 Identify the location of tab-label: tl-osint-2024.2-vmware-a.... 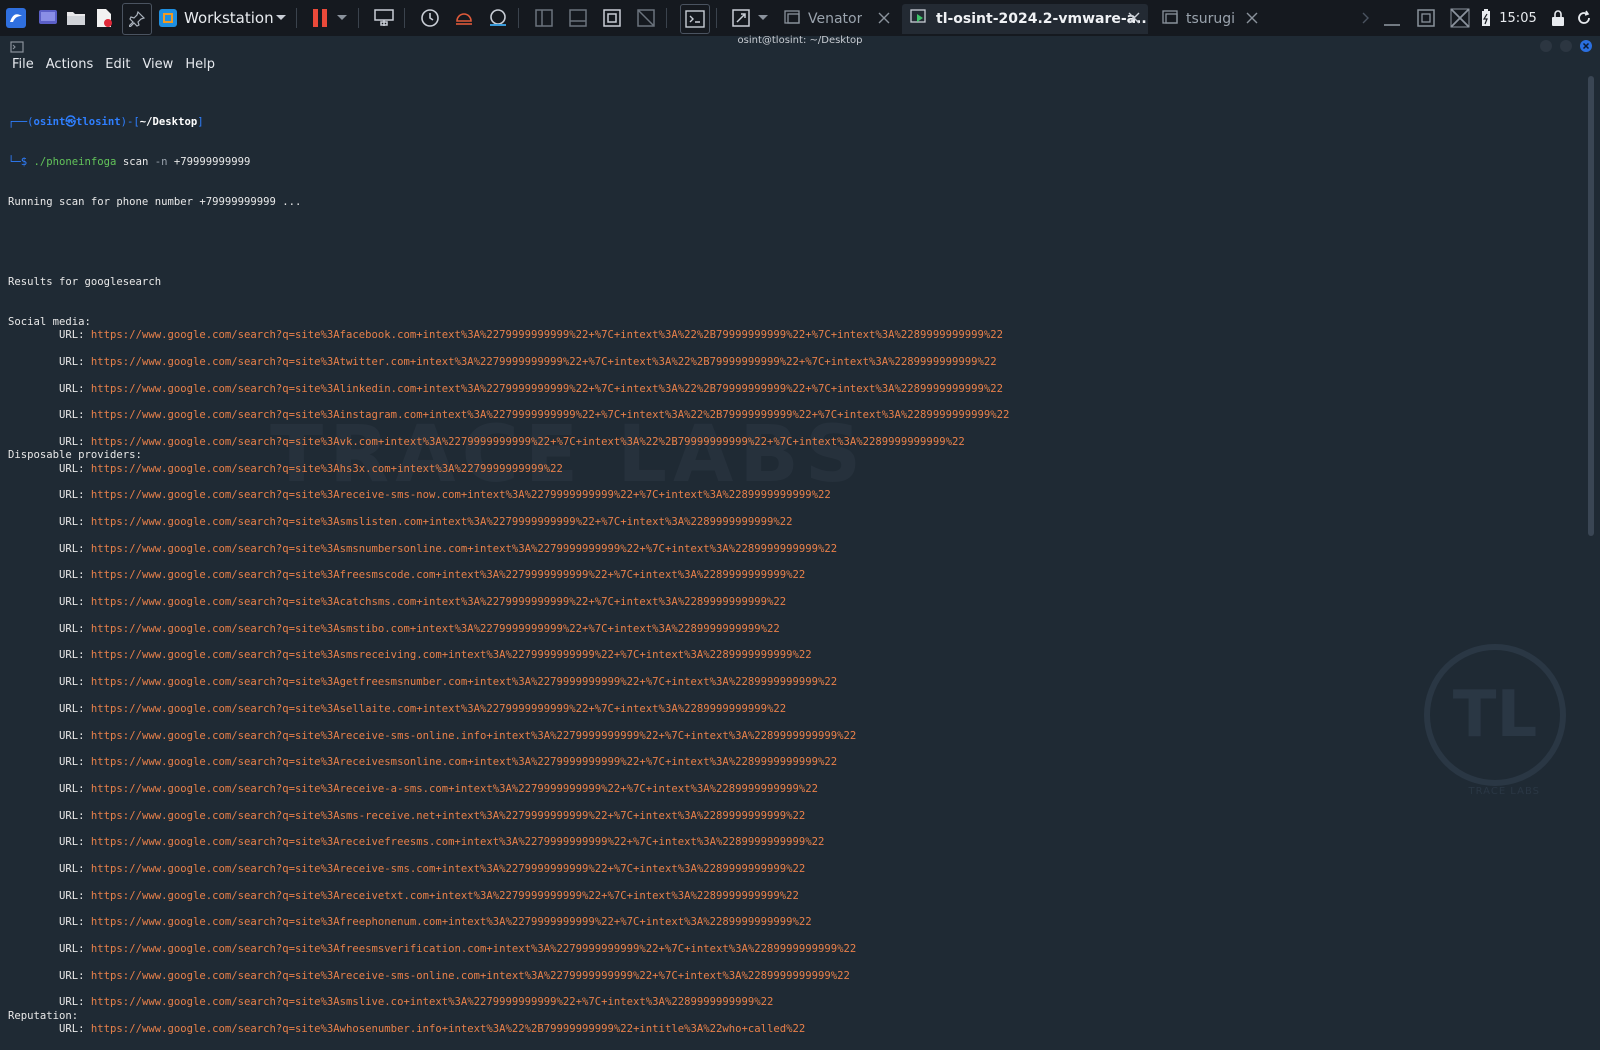
(1042, 19).